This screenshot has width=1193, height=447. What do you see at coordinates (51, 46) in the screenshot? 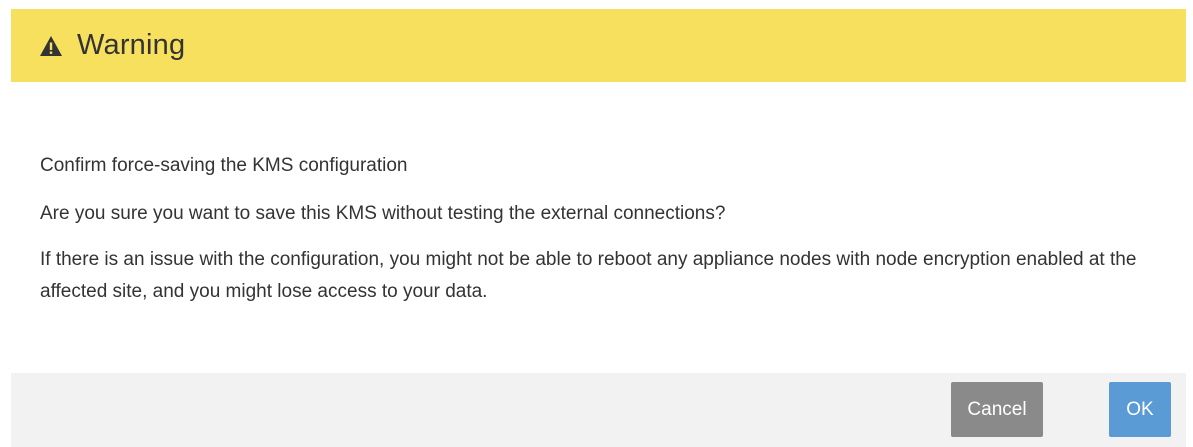
I see `warning-triangle-icon` at bounding box center [51, 46].